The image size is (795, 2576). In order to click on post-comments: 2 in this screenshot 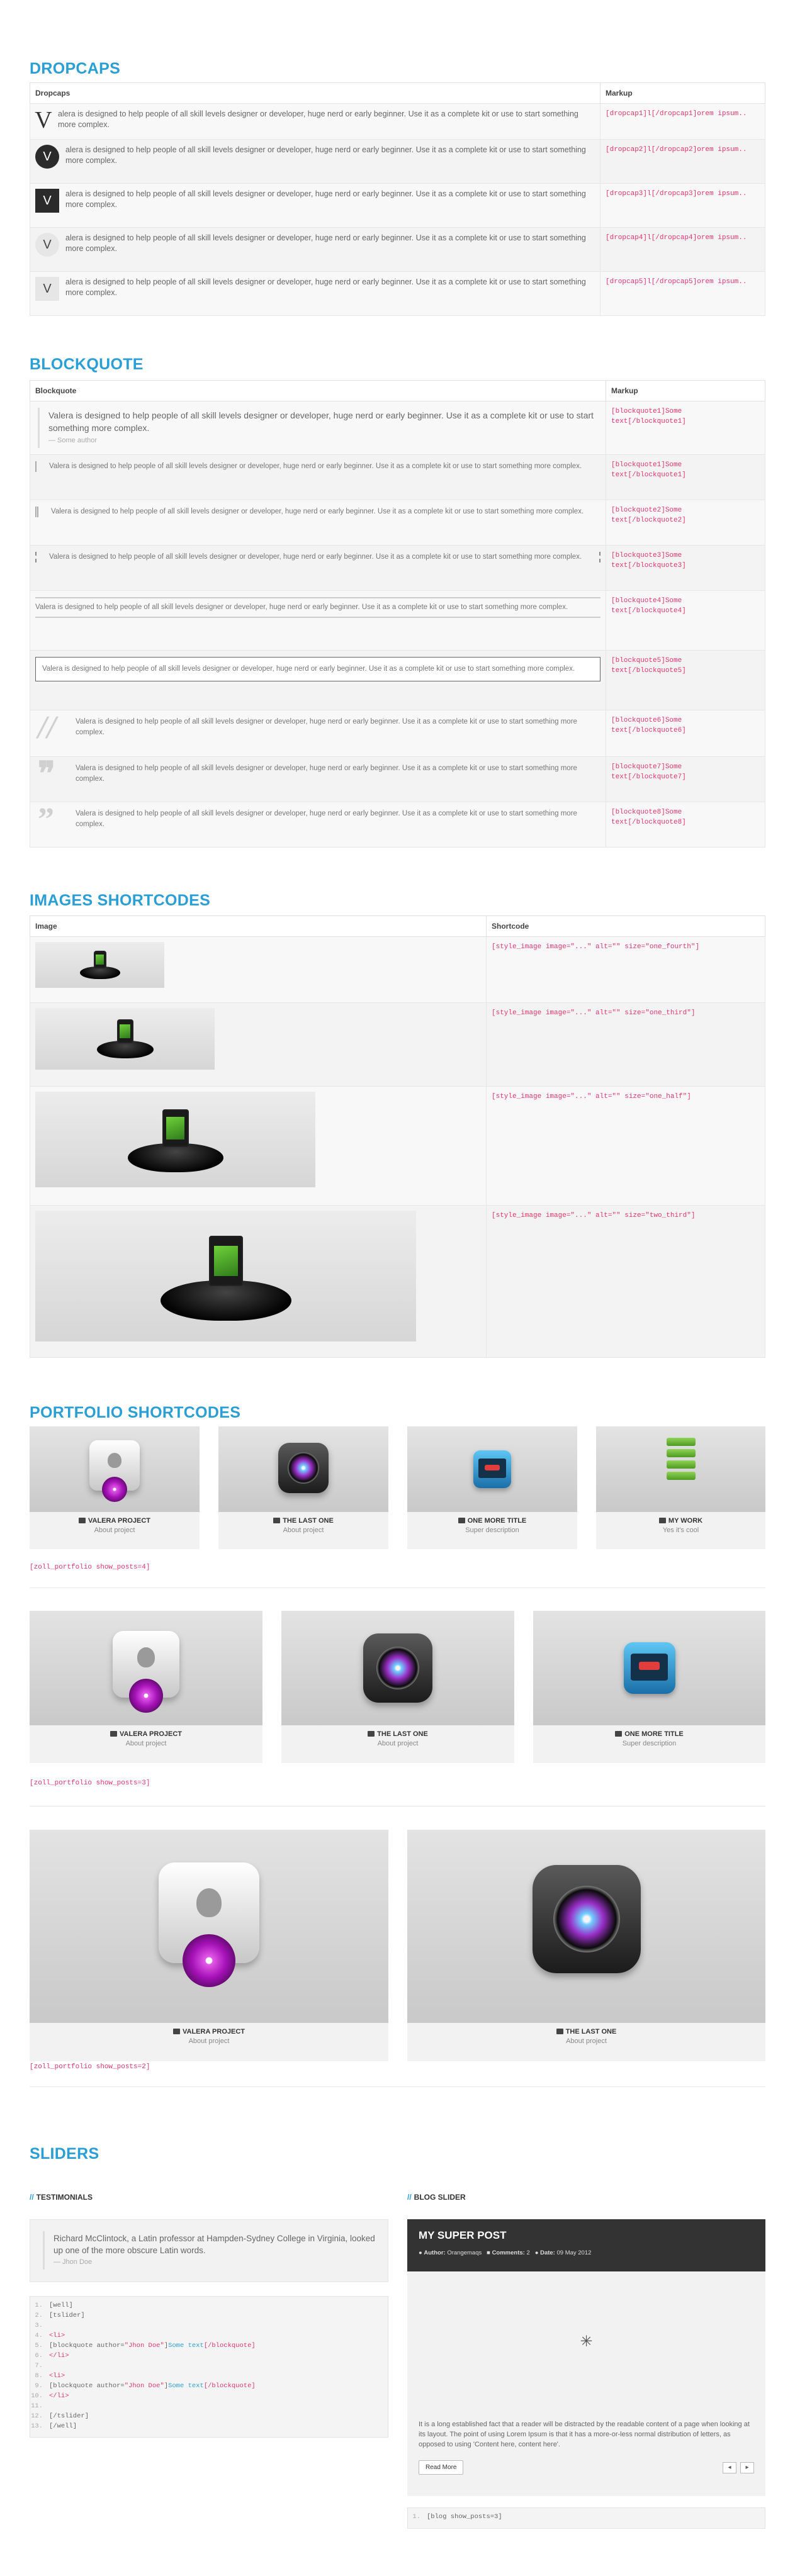, I will do `click(527, 2252)`.